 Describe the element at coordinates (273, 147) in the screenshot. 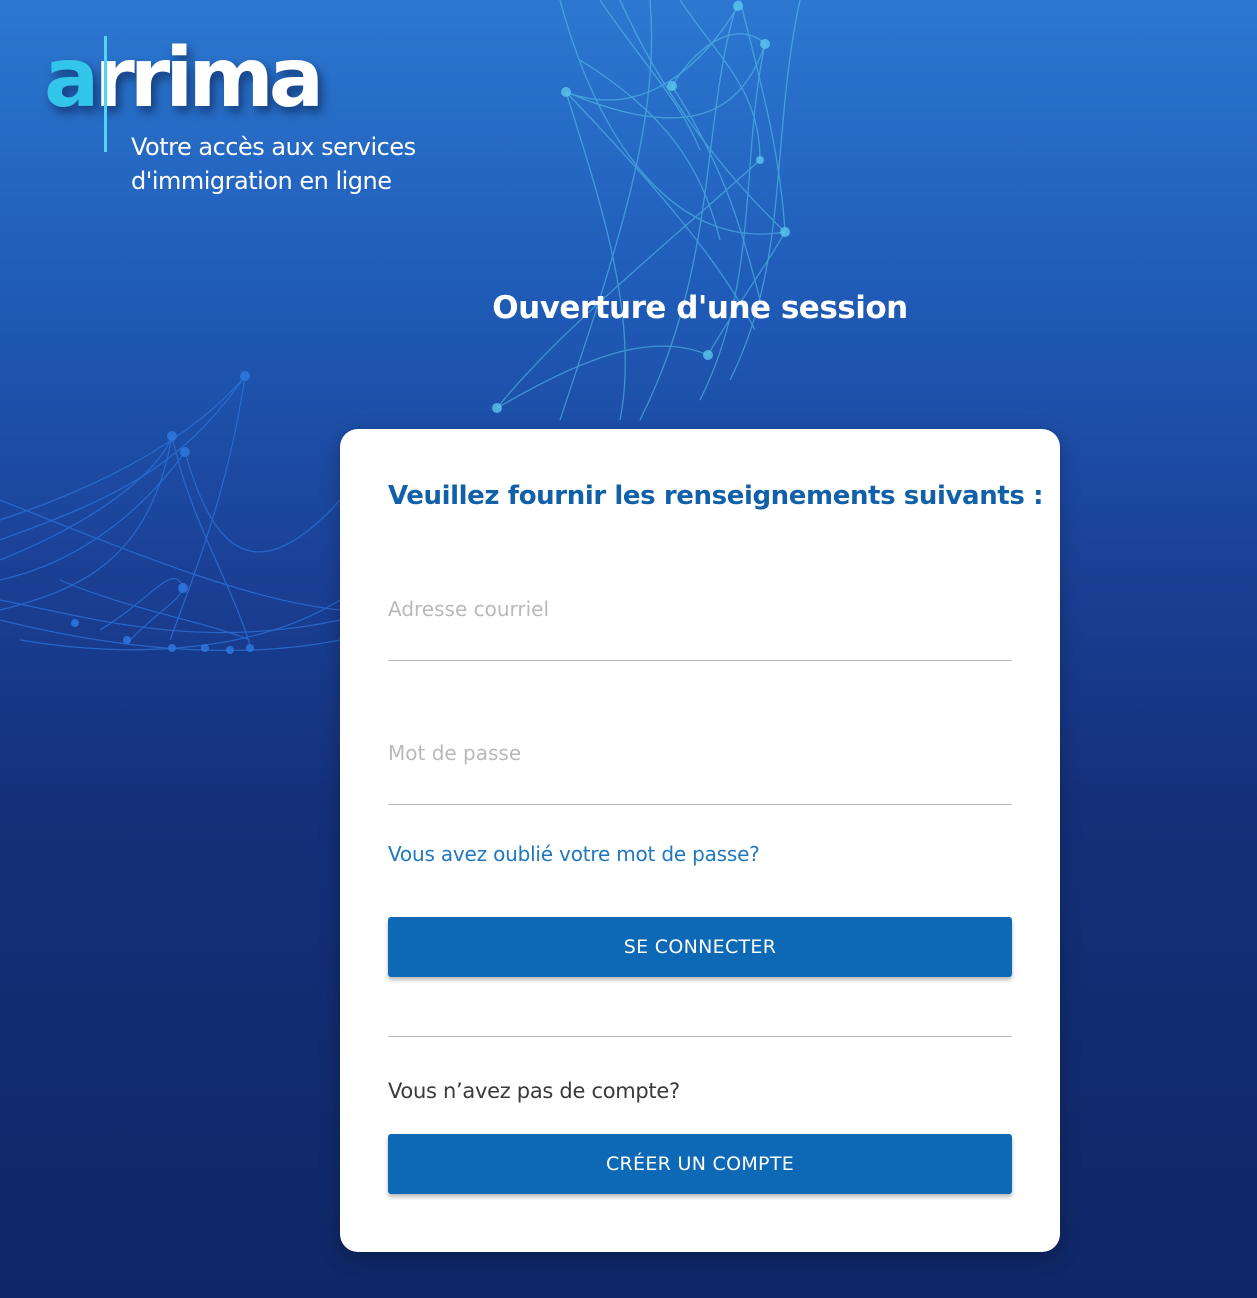

I see `tagline-line-1: Votre accès aux services` at that location.